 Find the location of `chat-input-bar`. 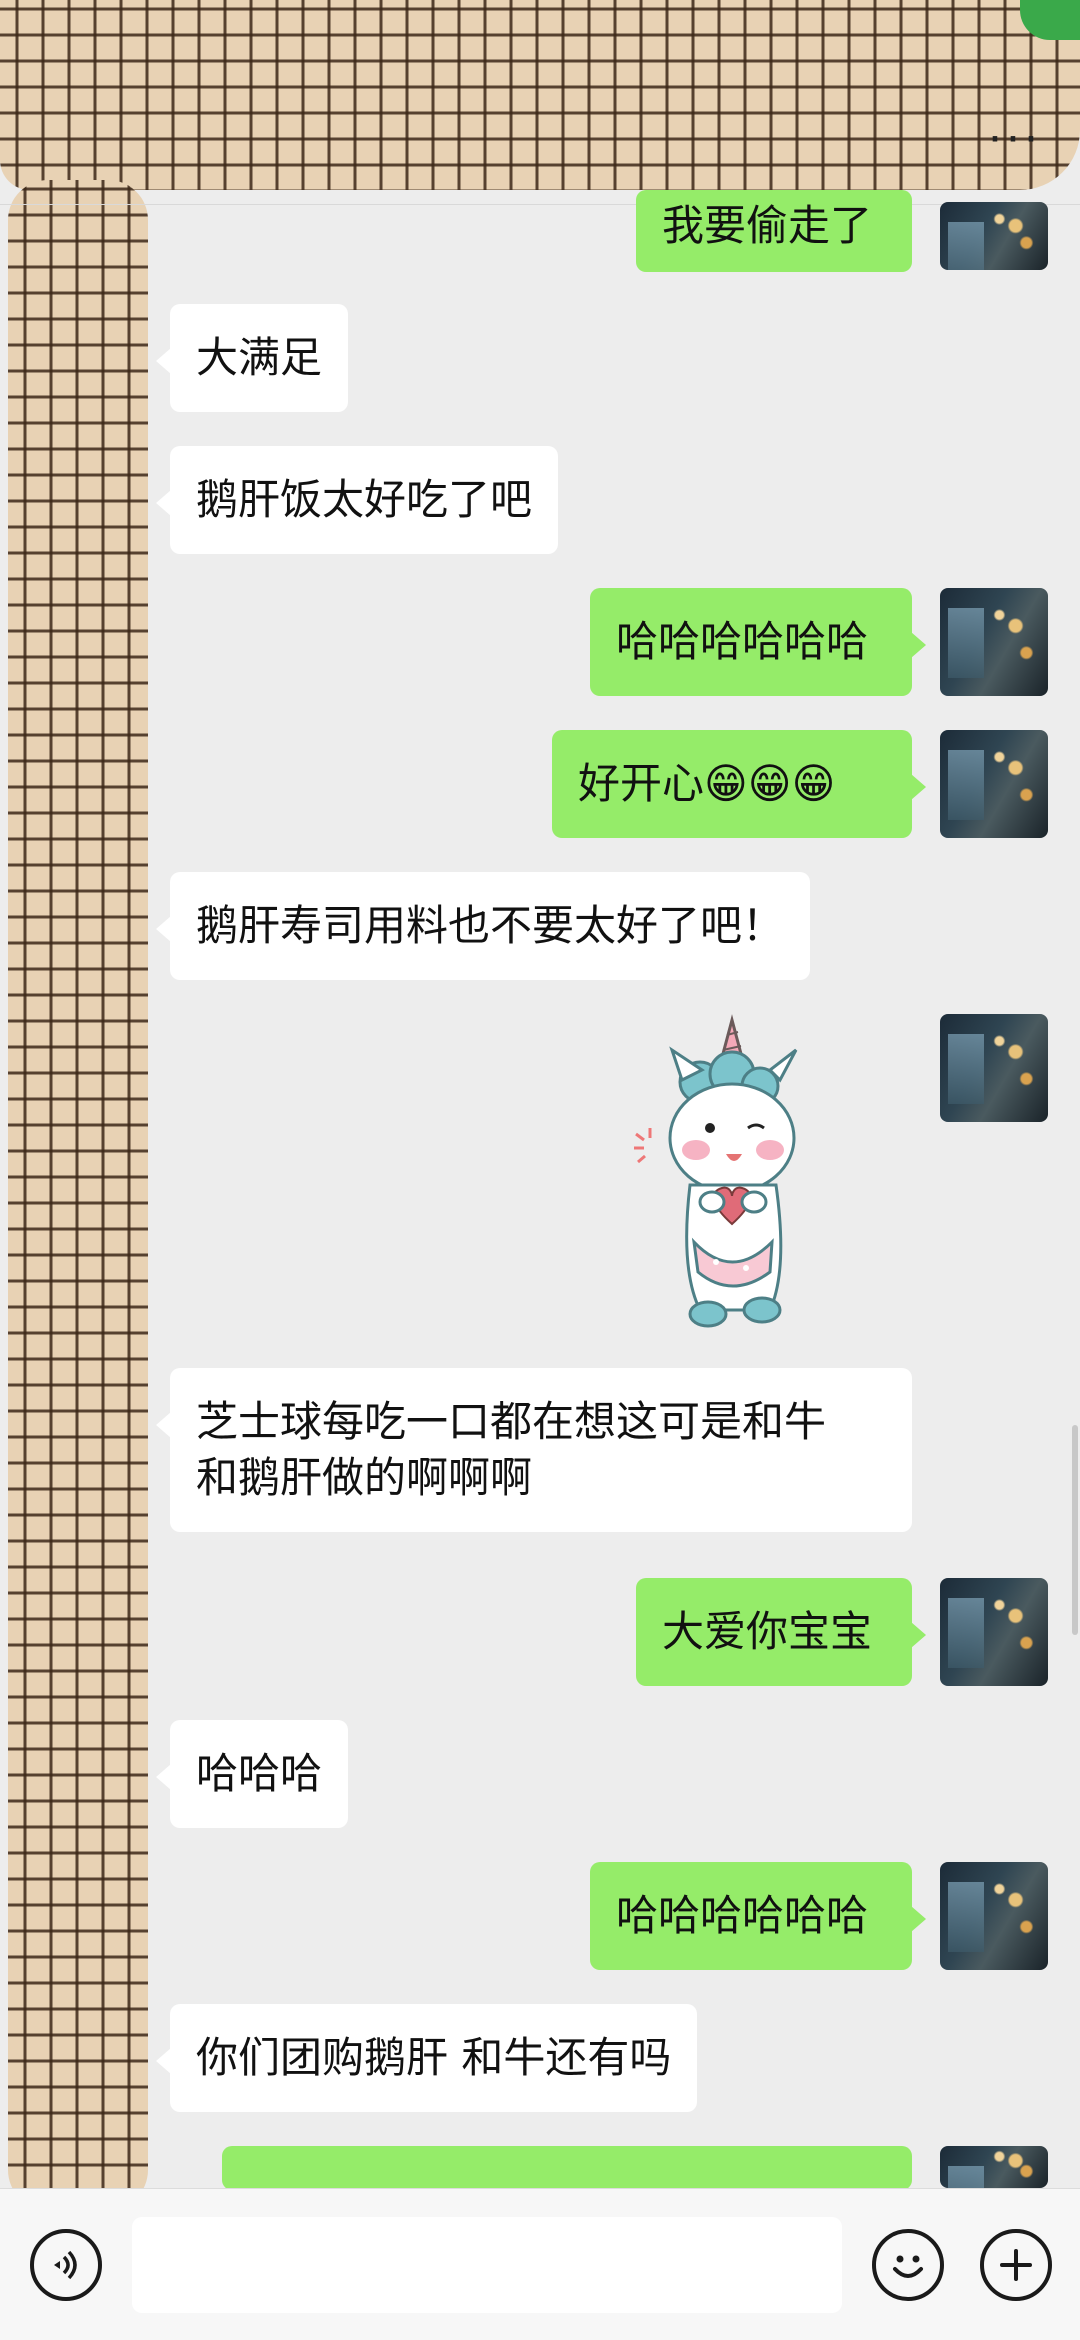

chat-input-bar is located at coordinates (540, 2264).